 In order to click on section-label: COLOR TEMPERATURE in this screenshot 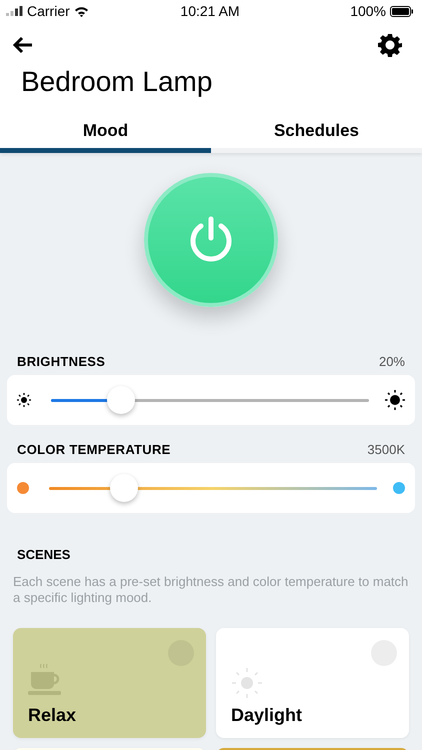, I will do `click(94, 449)`.